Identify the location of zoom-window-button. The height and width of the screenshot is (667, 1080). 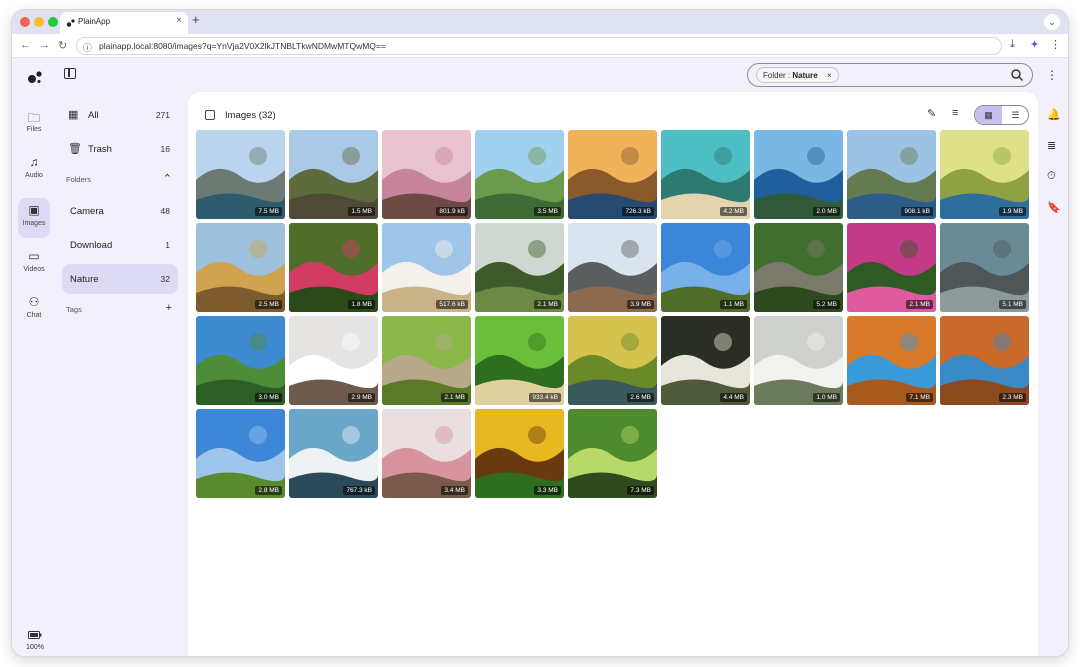
(53, 22).